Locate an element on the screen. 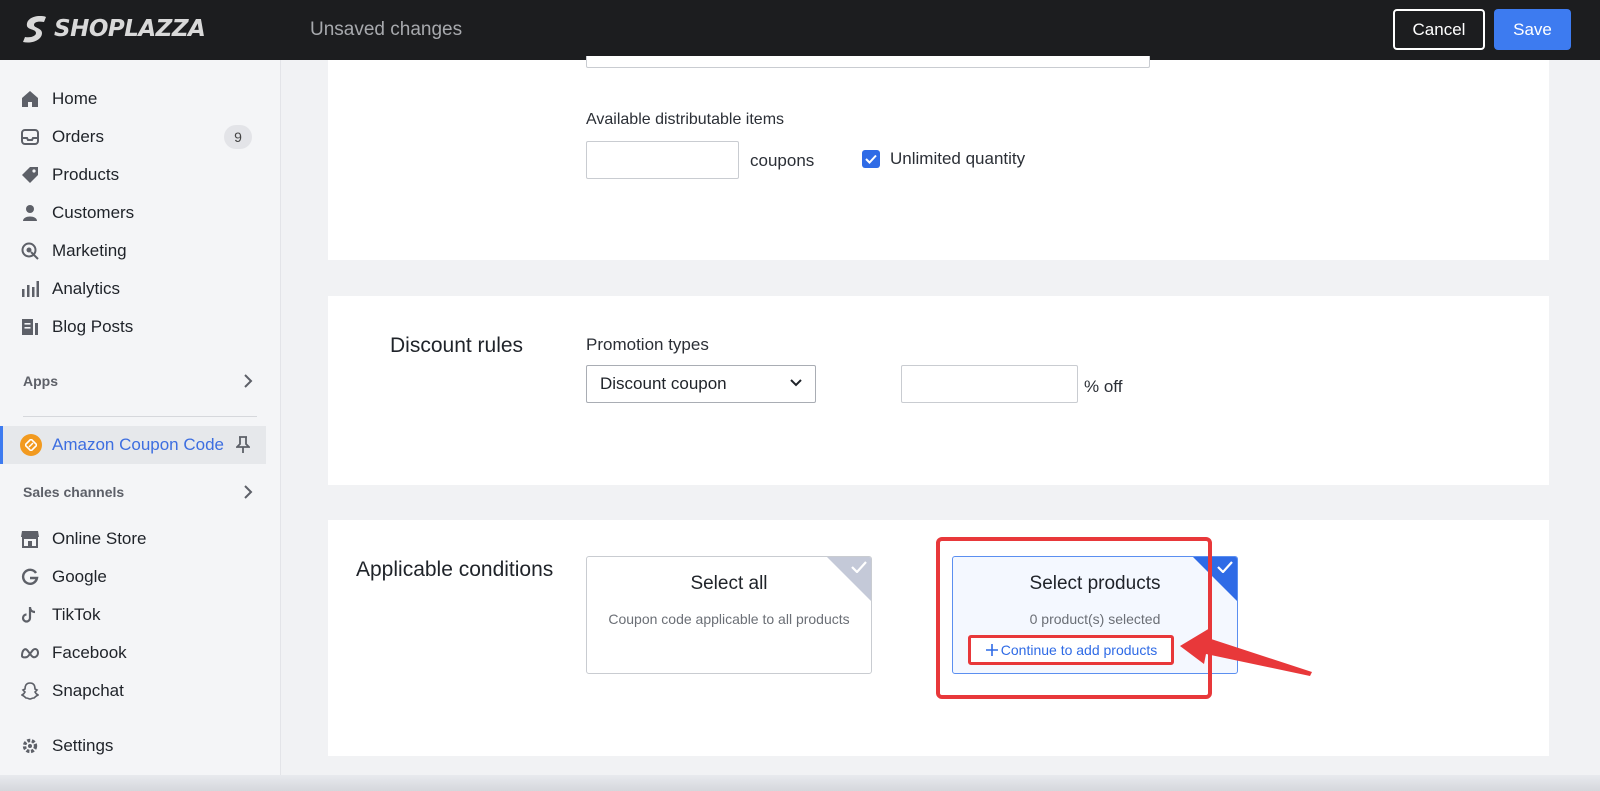  sidebar-item-label: TikTok is located at coordinates (76, 614).